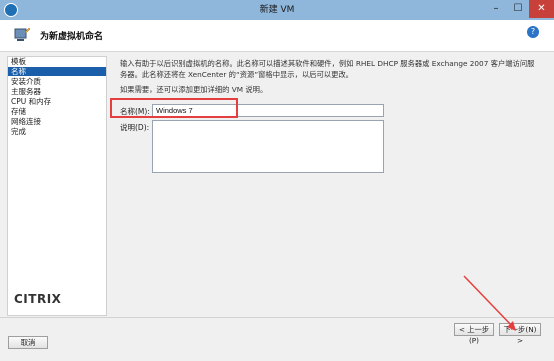  What do you see at coordinates (268, 146) in the screenshot?
I see `description-textarea` at bounding box center [268, 146].